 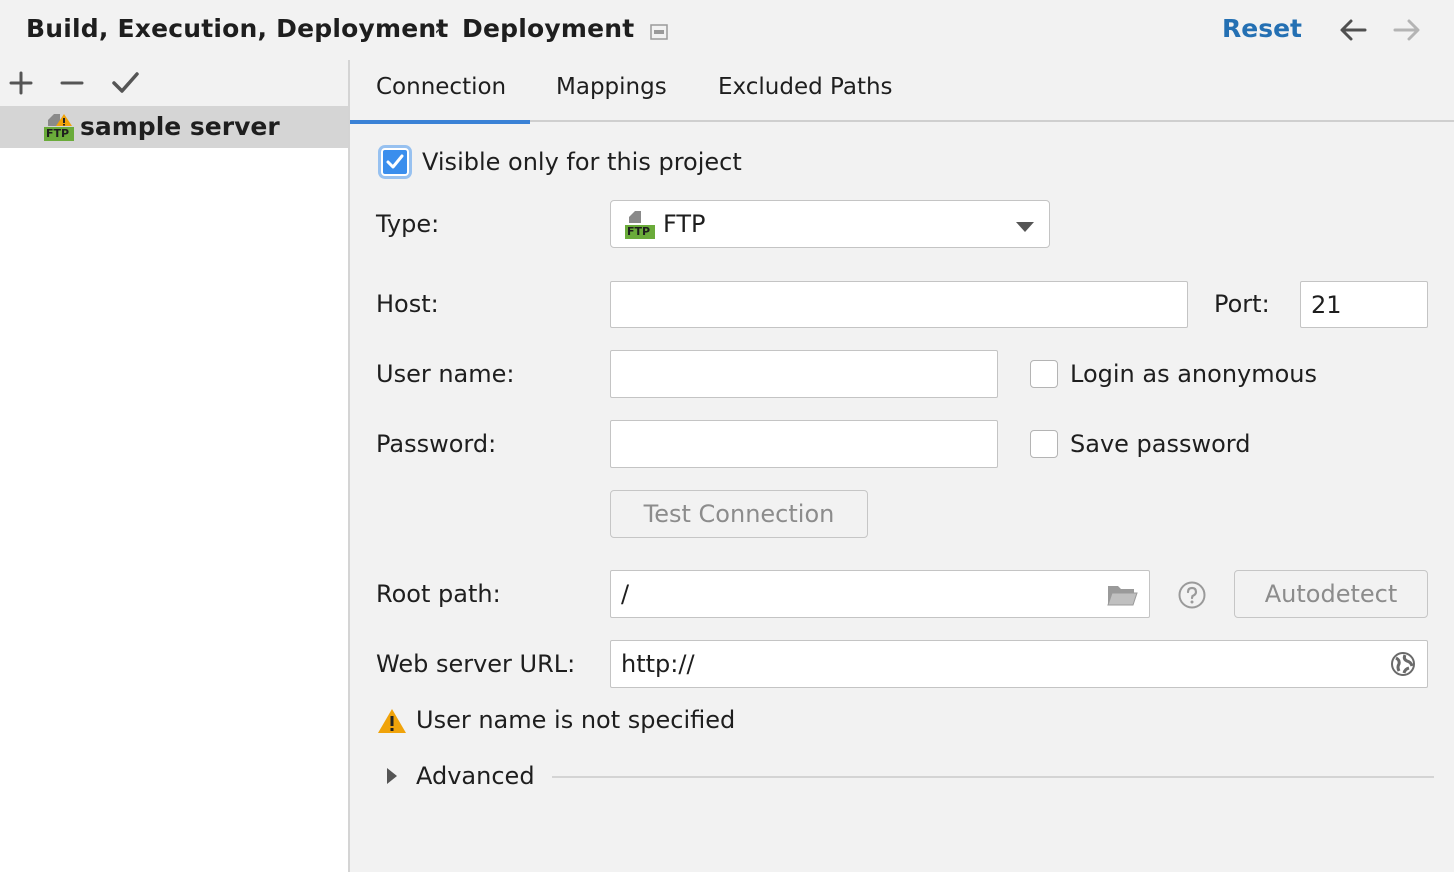 I want to click on panel-divider, so click(x=349, y=466).